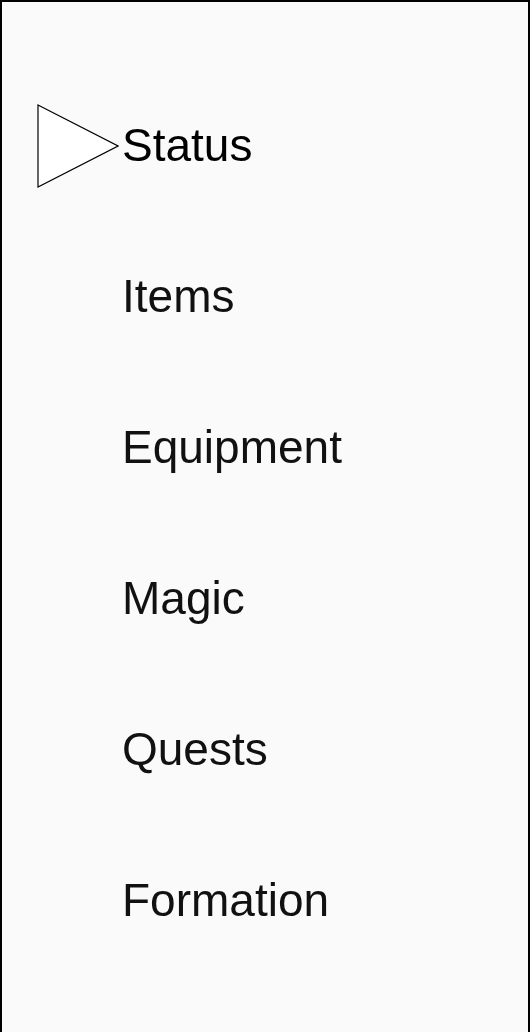  I want to click on menu-item: Magic, so click(183, 598).